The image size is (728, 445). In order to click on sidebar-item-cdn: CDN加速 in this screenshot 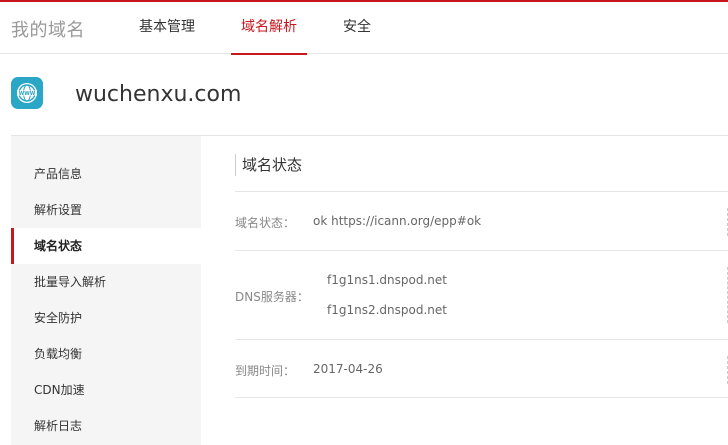, I will do `click(106, 390)`.